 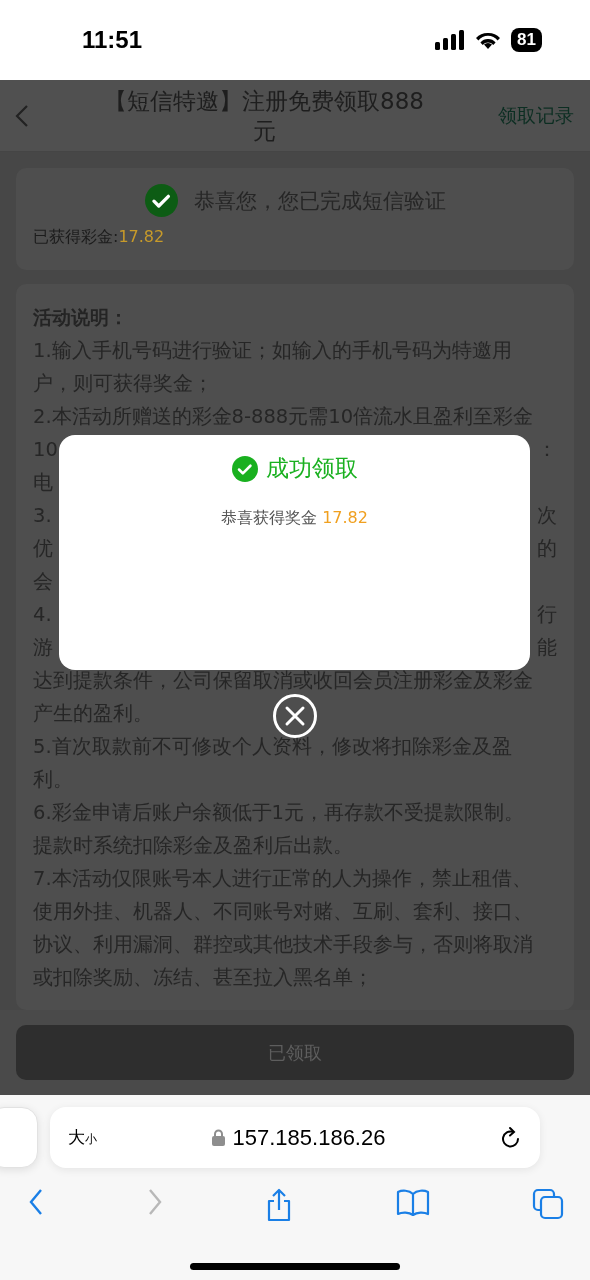 I want to click on back-icon, so click(x=22, y=115).